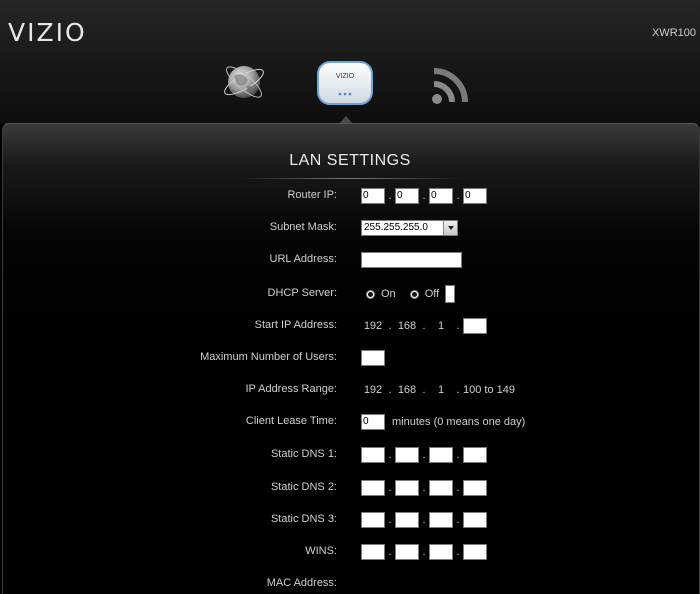 The height and width of the screenshot is (594, 700). Describe the element at coordinates (244, 82) in the screenshot. I see `globe-icon` at that location.